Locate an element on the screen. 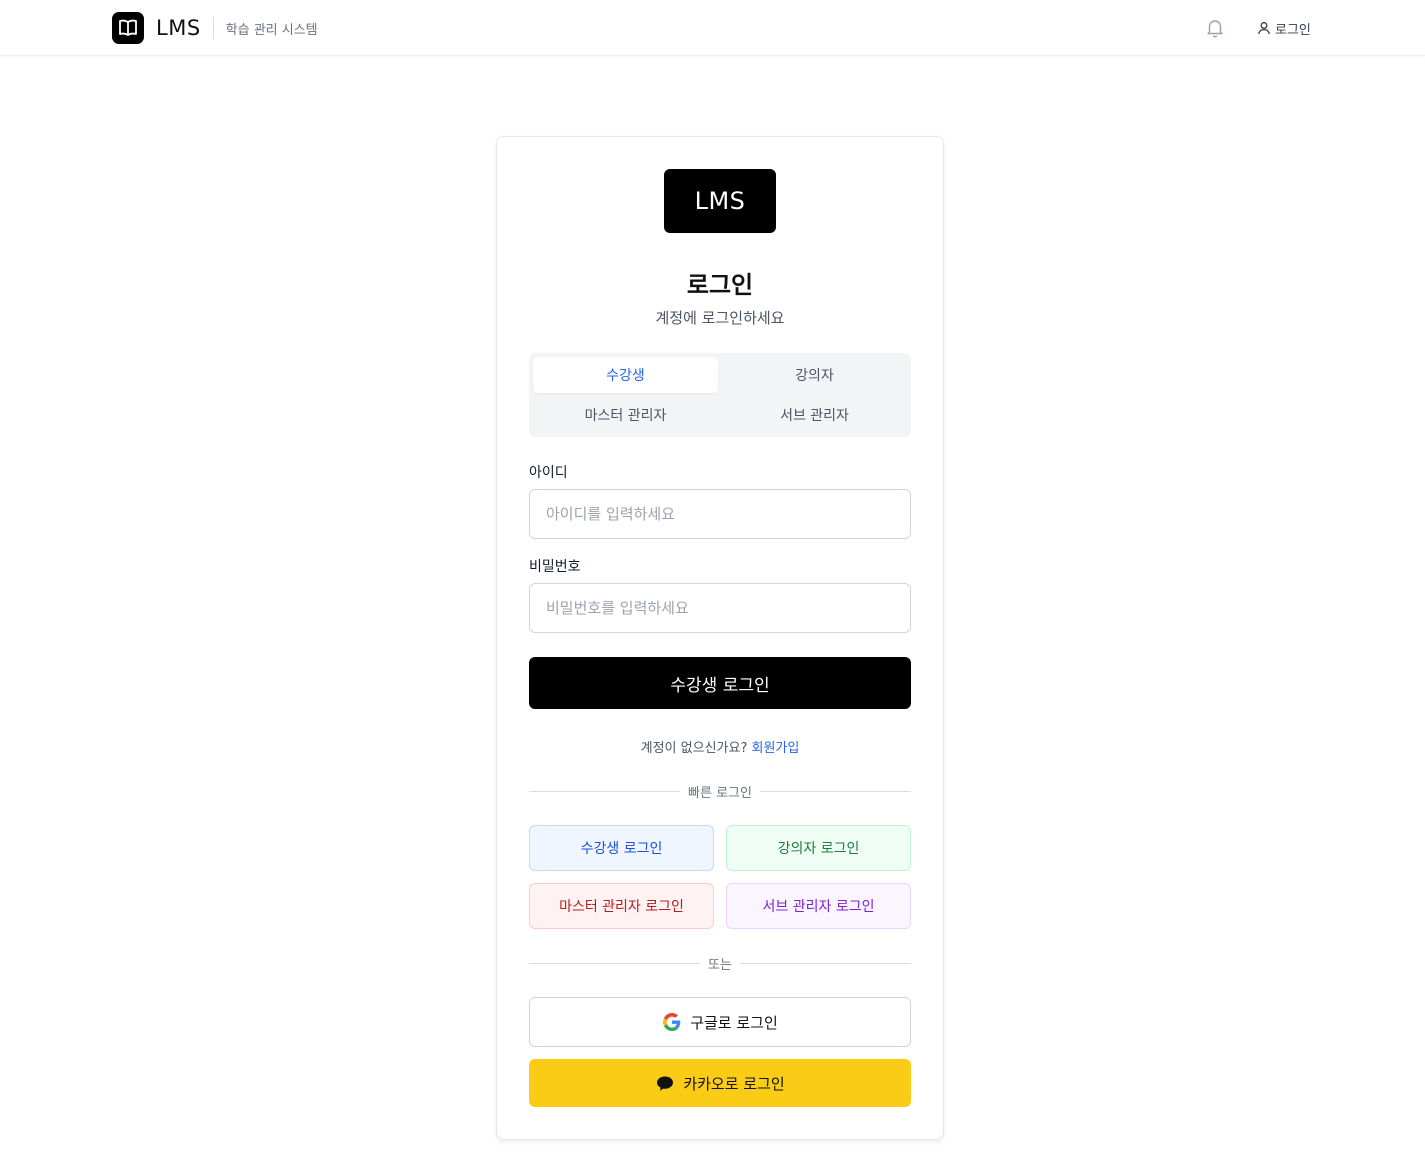 This screenshot has width=1425, height=1156. brand: LMS 학습 관리 시스템 is located at coordinates (215, 28).